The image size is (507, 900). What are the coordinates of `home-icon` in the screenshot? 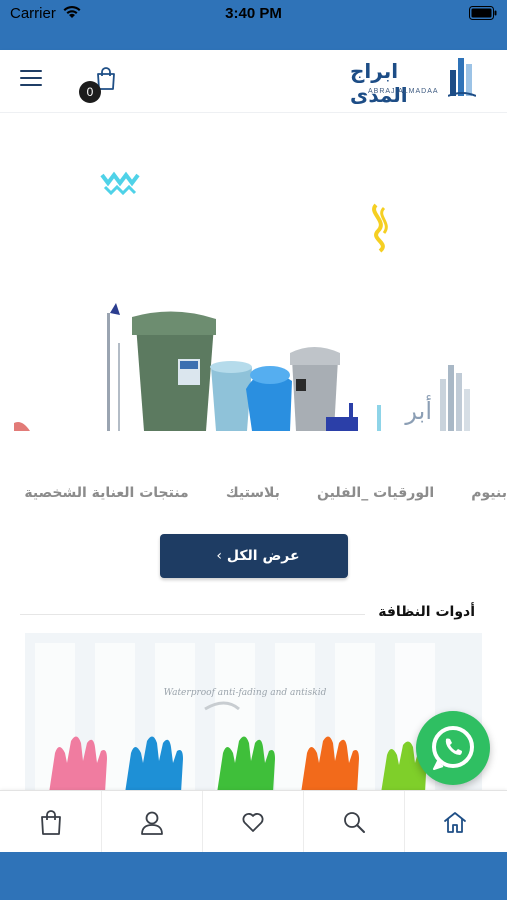 It's located at (455, 822).